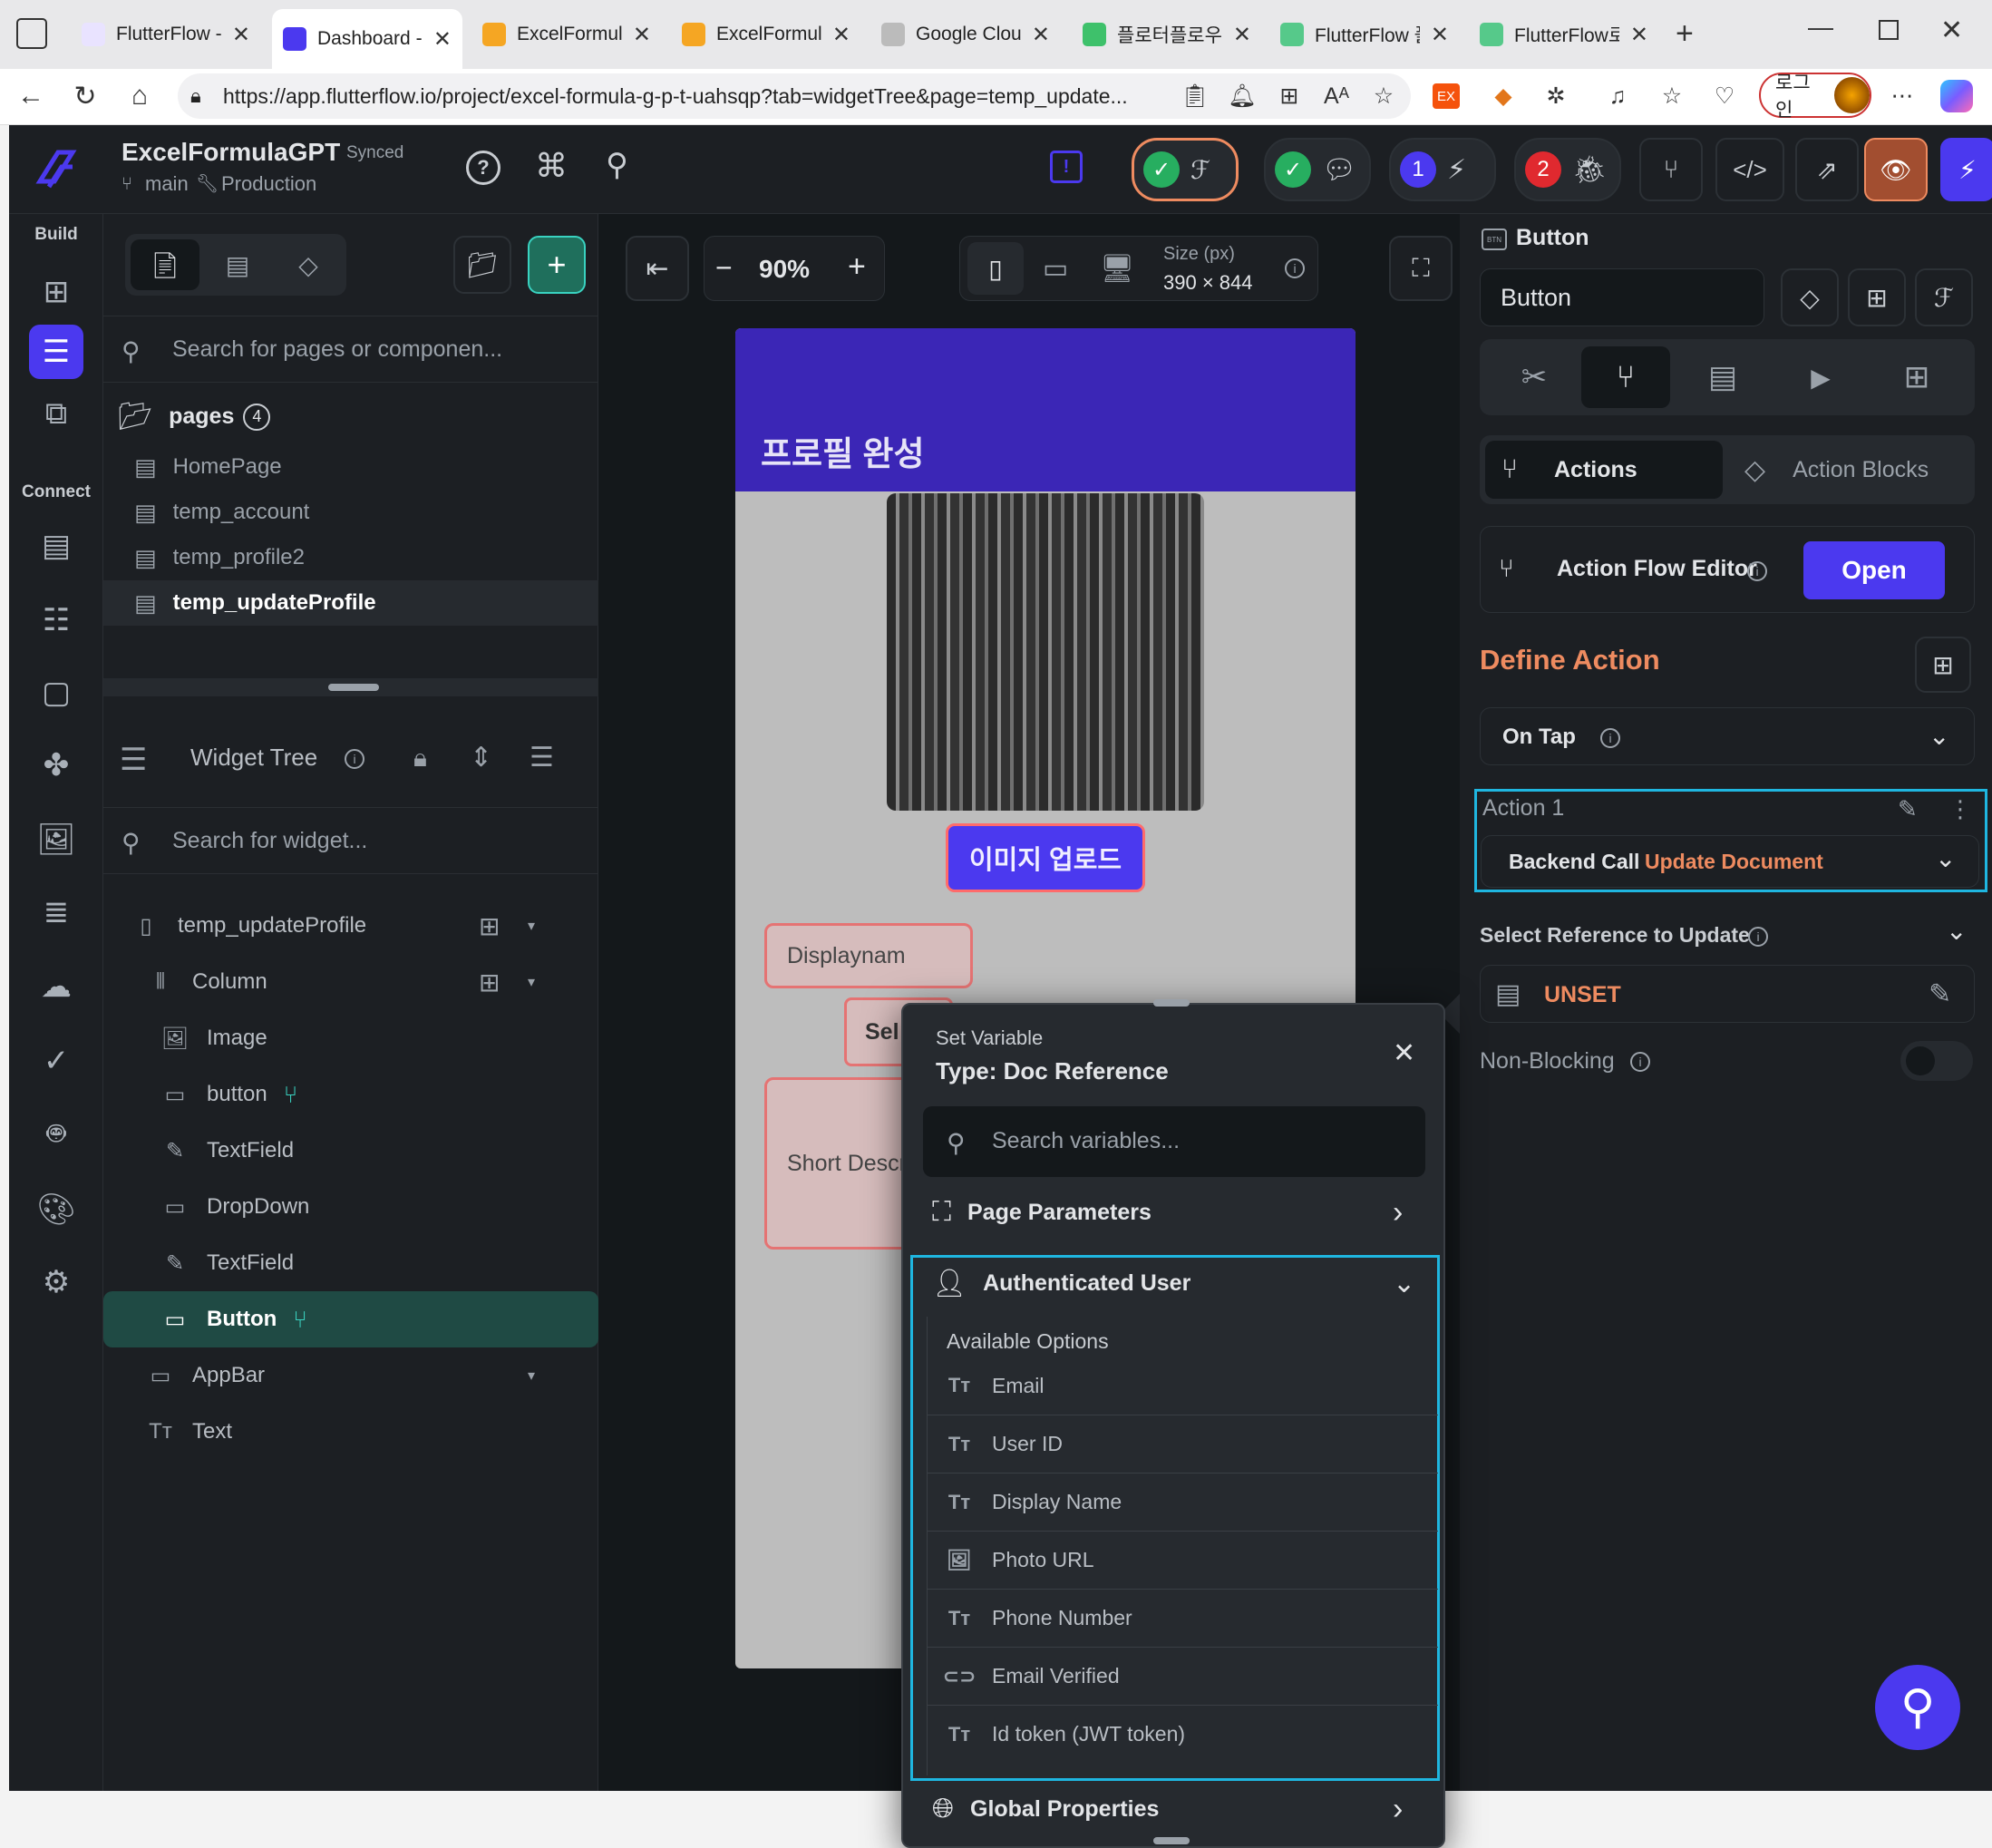 The width and height of the screenshot is (1992, 1848). I want to click on non-blocking-toggle, so click(1936, 1061).